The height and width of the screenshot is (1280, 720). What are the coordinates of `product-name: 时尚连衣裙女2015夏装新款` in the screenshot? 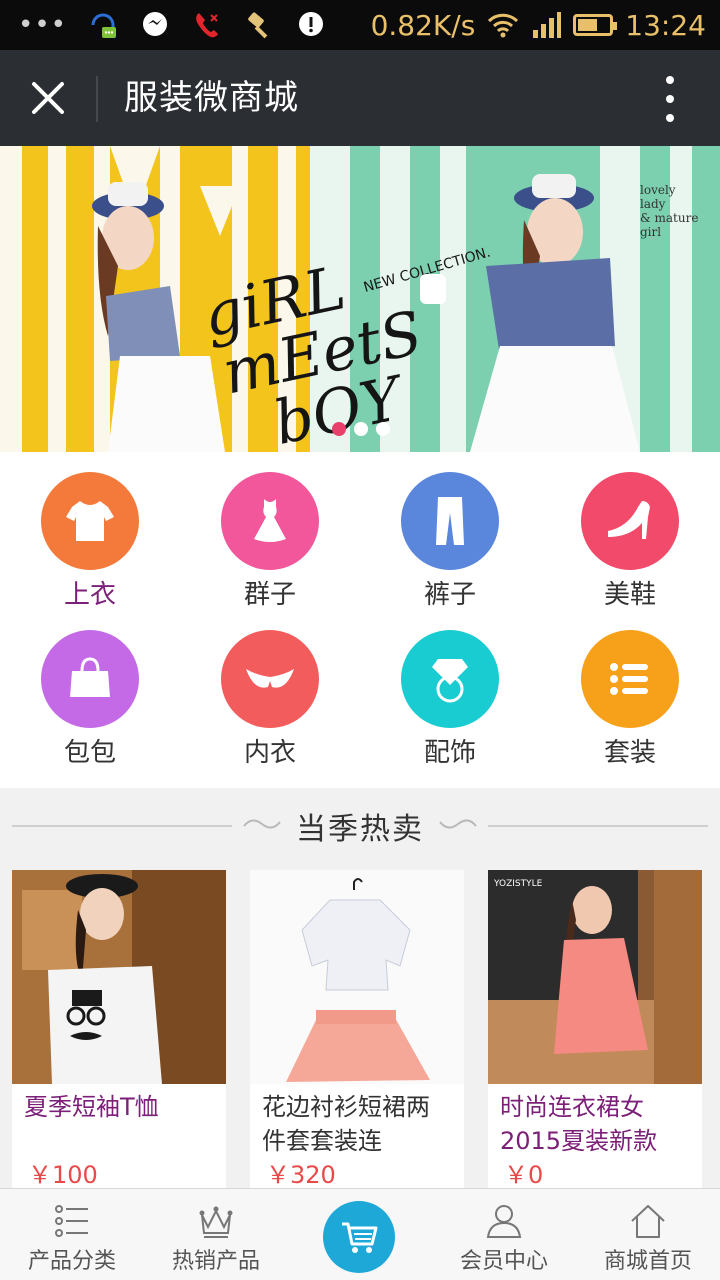 It's located at (579, 1124).